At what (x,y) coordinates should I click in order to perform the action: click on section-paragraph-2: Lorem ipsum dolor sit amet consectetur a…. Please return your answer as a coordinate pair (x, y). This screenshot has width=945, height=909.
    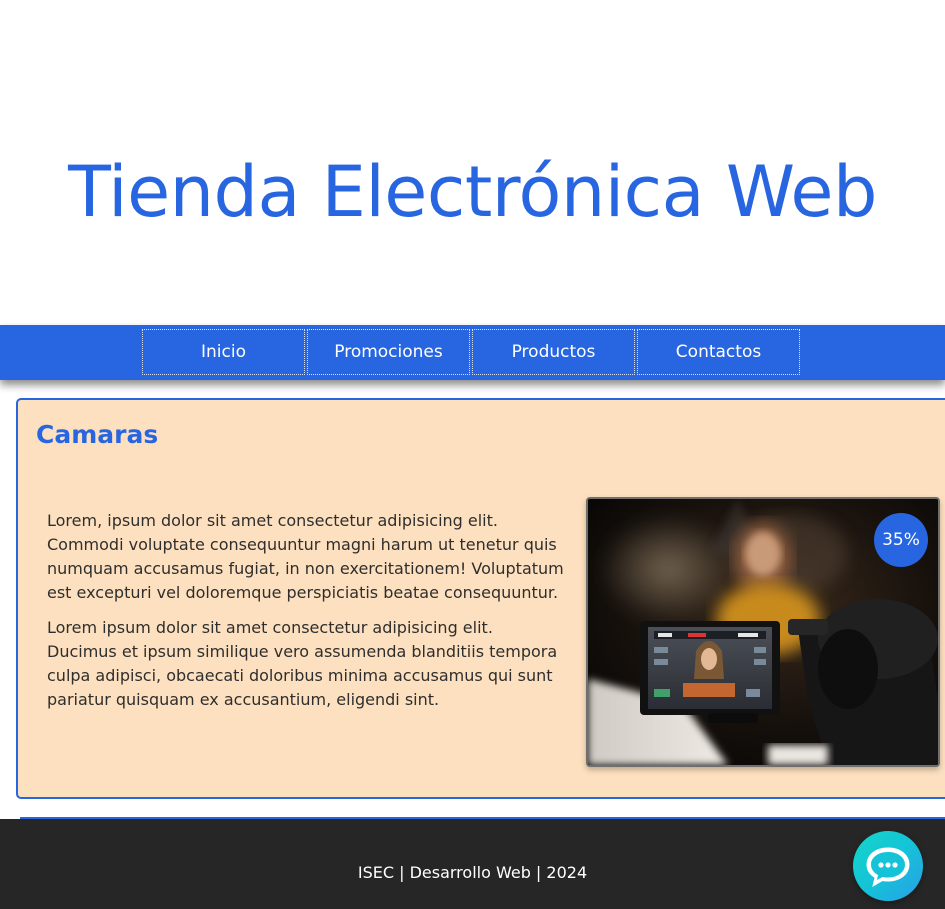
    Looking at the image, I should click on (302, 663).